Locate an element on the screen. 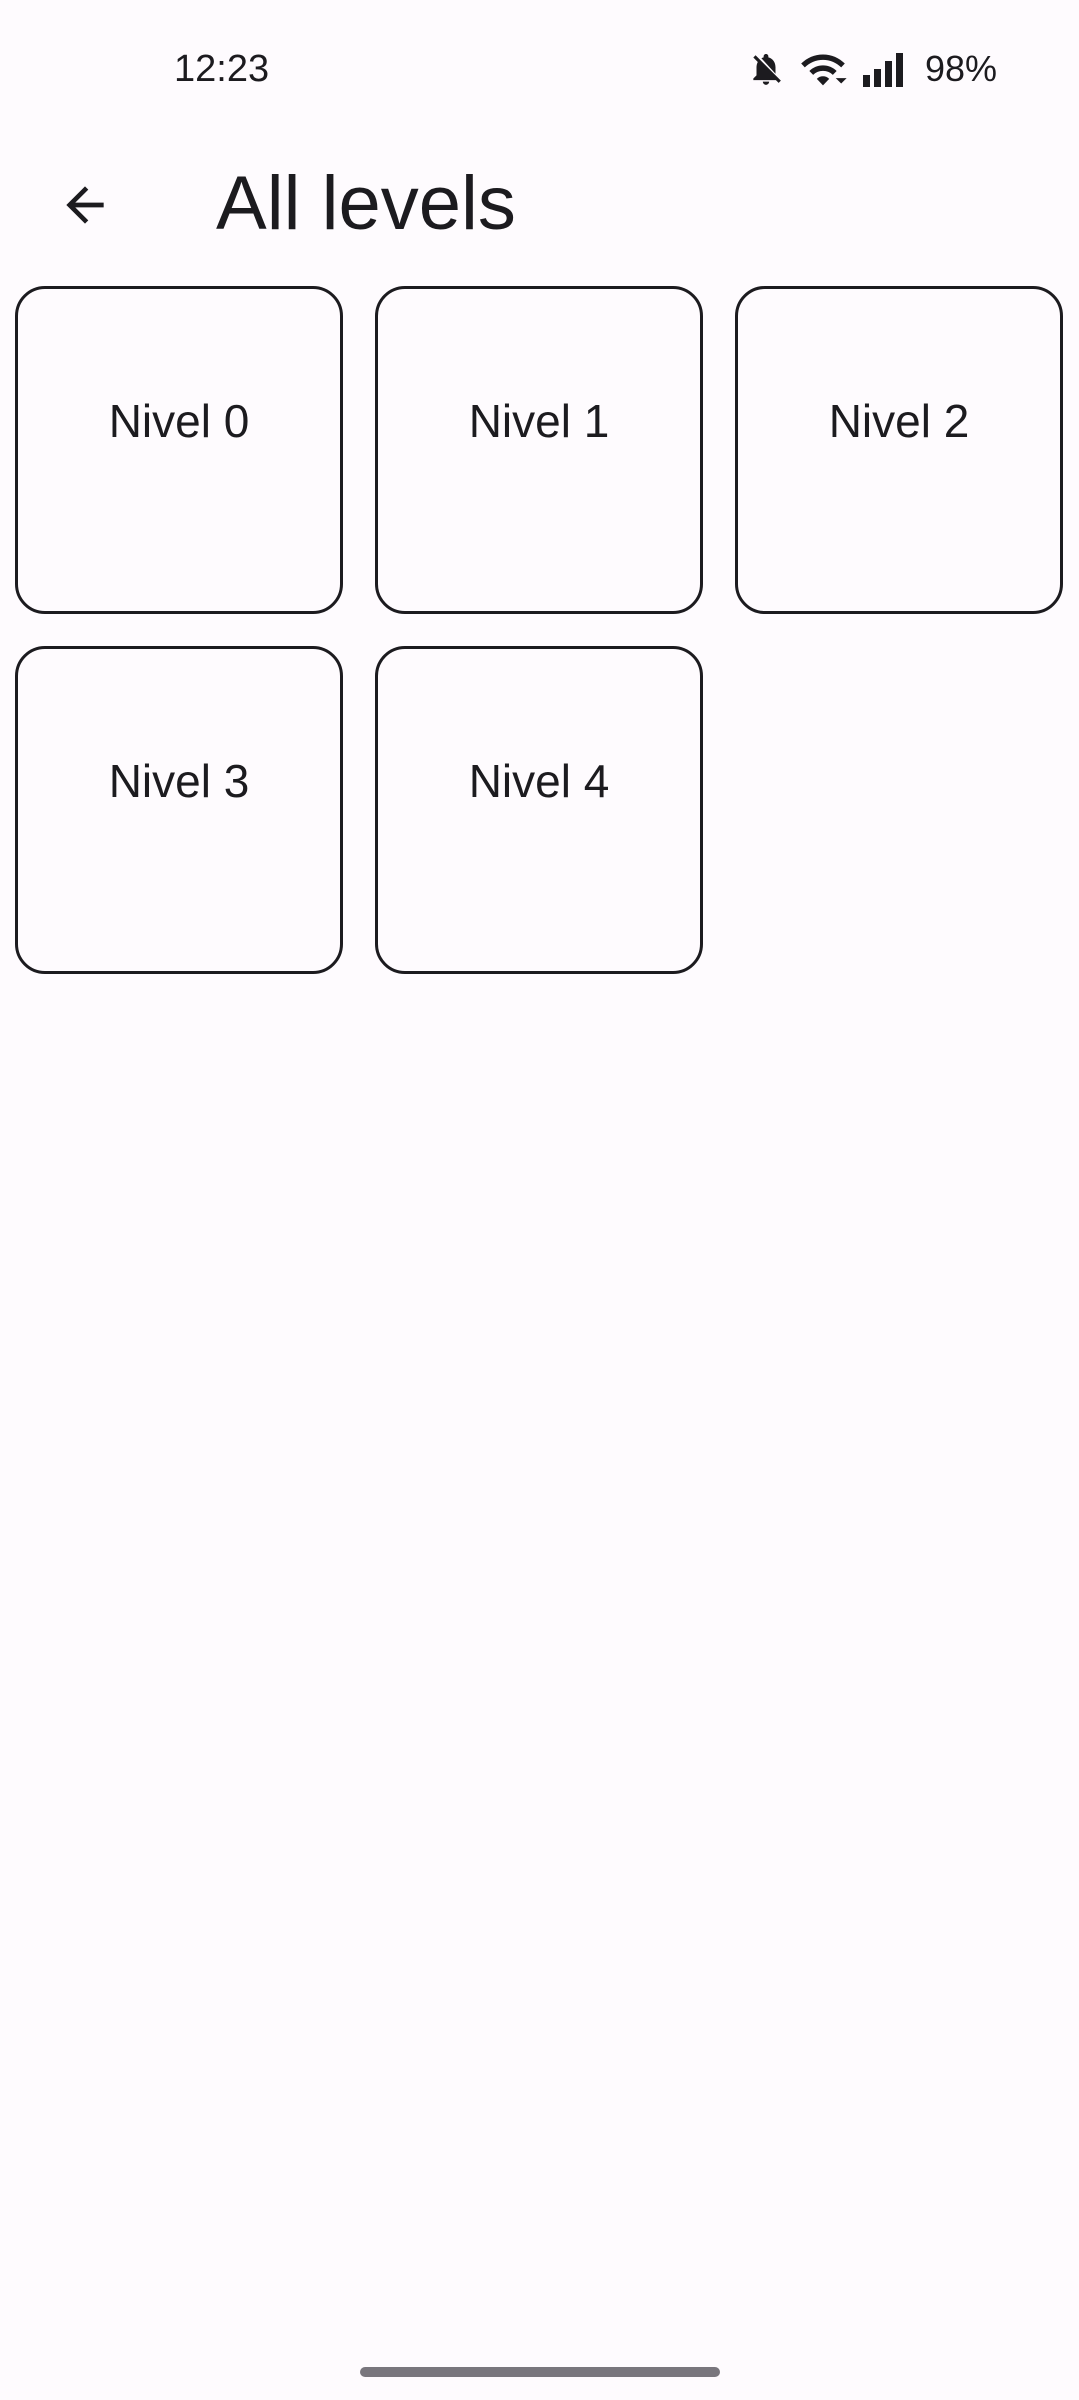  wifi-icon is located at coordinates (823, 69).